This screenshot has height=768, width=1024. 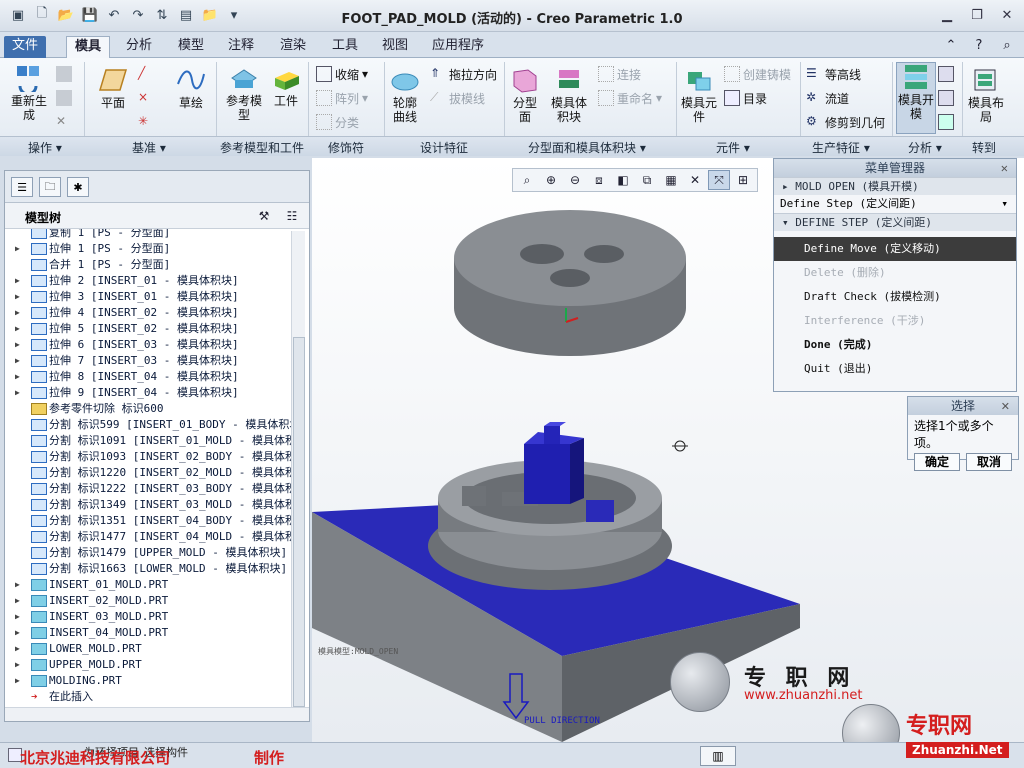 I want to click on flow-button: ✲ 流道, so click(x=827, y=98).